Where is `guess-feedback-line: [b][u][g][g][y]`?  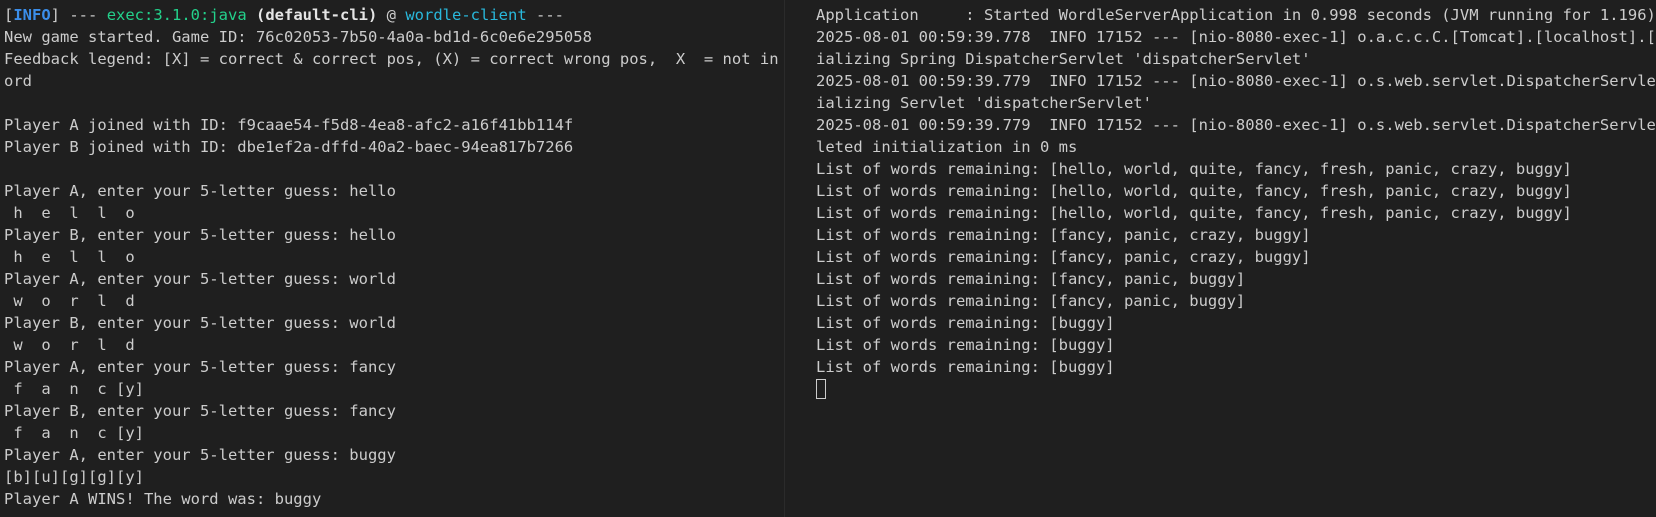
guess-feedback-line: [b][u][g][g][y] is located at coordinates (74, 477).